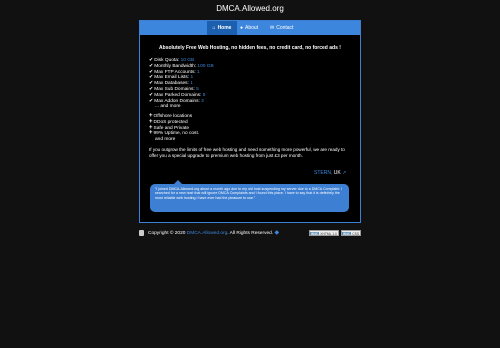 Image resolution: width=500 pixels, height=348 pixels. I want to click on site-title: DMCA.Allowed.org, so click(250, 8).